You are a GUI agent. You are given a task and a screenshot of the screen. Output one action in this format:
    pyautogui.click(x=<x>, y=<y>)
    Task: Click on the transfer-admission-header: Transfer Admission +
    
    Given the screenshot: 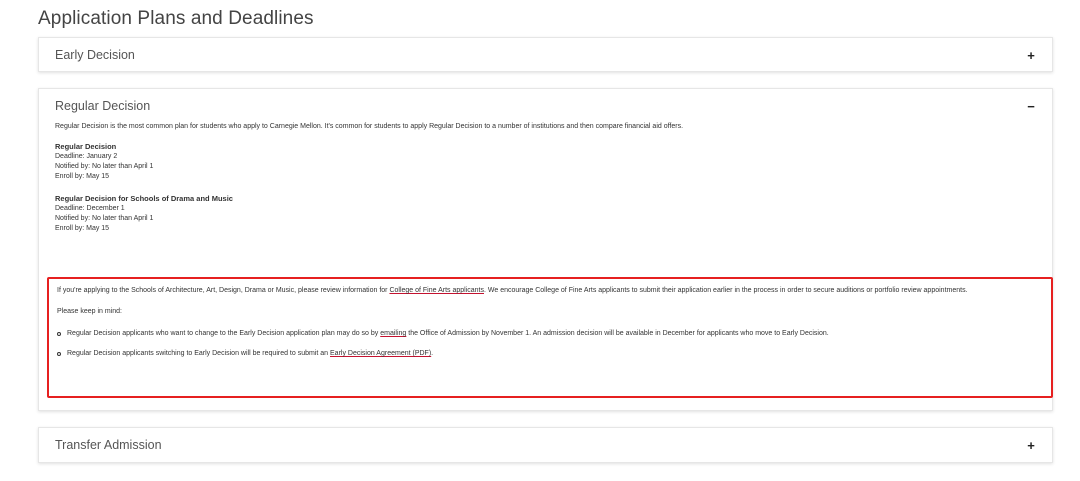 What is the action you would take?
    pyautogui.click(x=545, y=445)
    